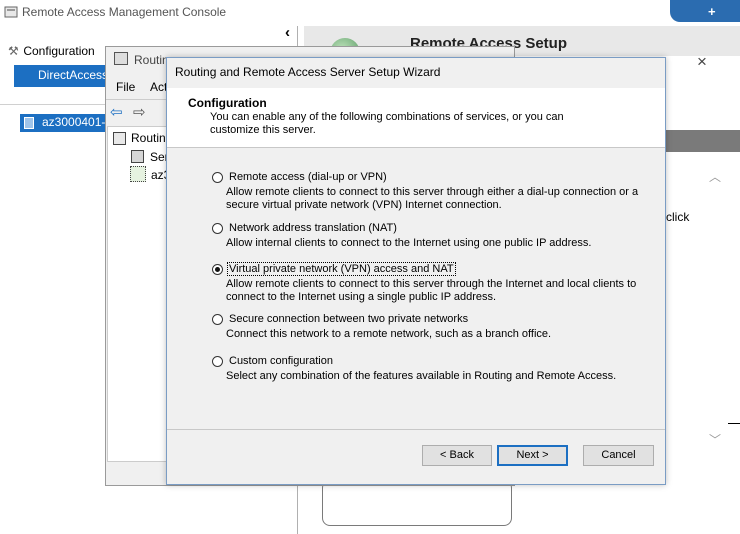 The height and width of the screenshot is (534, 740). Describe the element at coordinates (11, 12) in the screenshot. I see `console-app-icon` at that location.